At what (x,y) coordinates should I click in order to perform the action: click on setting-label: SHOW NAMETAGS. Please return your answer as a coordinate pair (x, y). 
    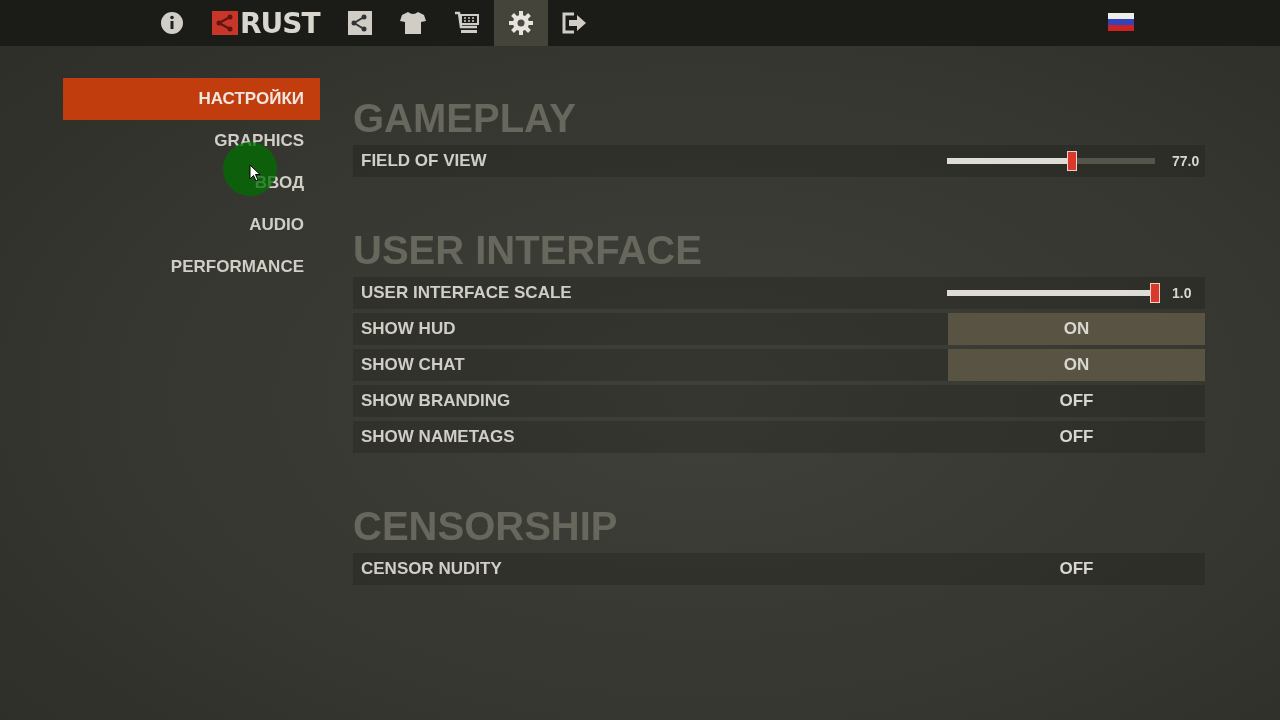
    Looking at the image, I should click on (438, 437).